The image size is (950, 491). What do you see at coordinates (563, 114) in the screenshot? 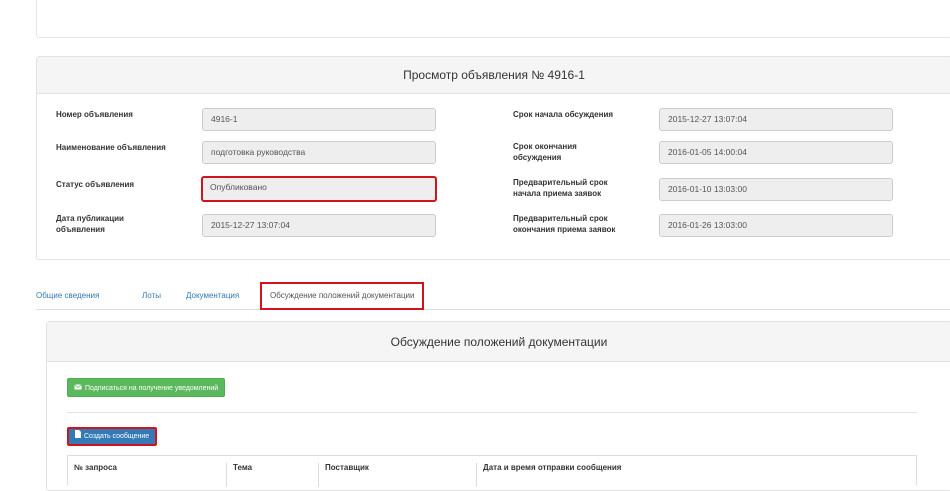
I see `field-label-discussion-start: Срок начала обсуждения` at bounding box center [563, 114].